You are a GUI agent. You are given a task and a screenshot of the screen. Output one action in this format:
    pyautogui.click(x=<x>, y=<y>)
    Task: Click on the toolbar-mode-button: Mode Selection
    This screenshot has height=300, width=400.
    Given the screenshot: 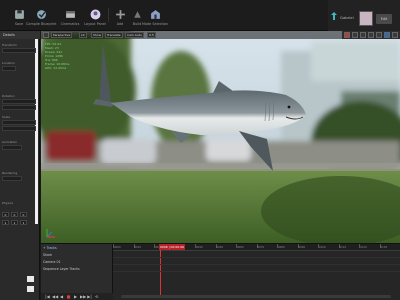 What is the action you would take?
    pyautogui.click(x=155, y=16)
    